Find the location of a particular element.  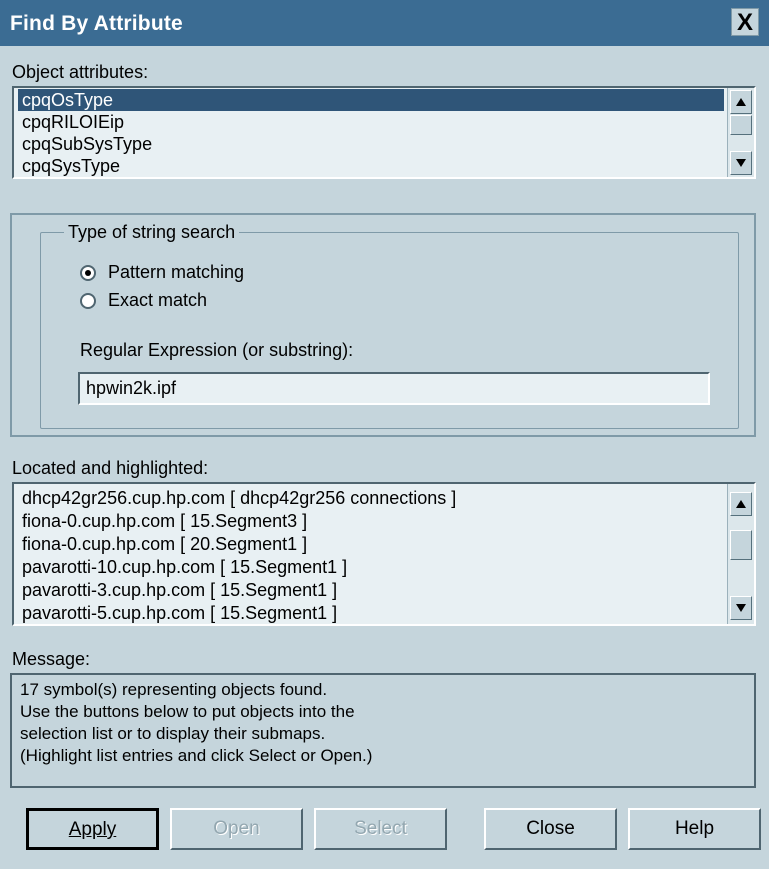

close-window-button: X is located at coordinates (745, 22).